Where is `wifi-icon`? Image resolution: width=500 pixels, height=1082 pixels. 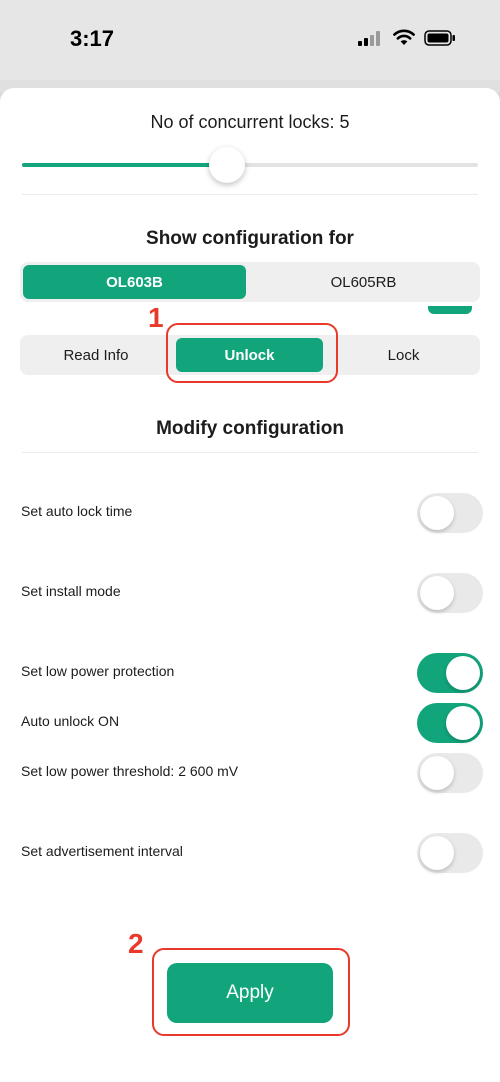 wifi-icon is located at coordinates (404, 37).